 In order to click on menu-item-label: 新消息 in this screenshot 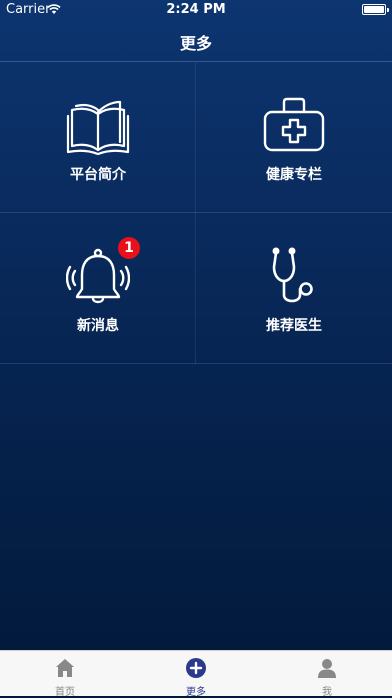, I will do `click(98, 326)`.